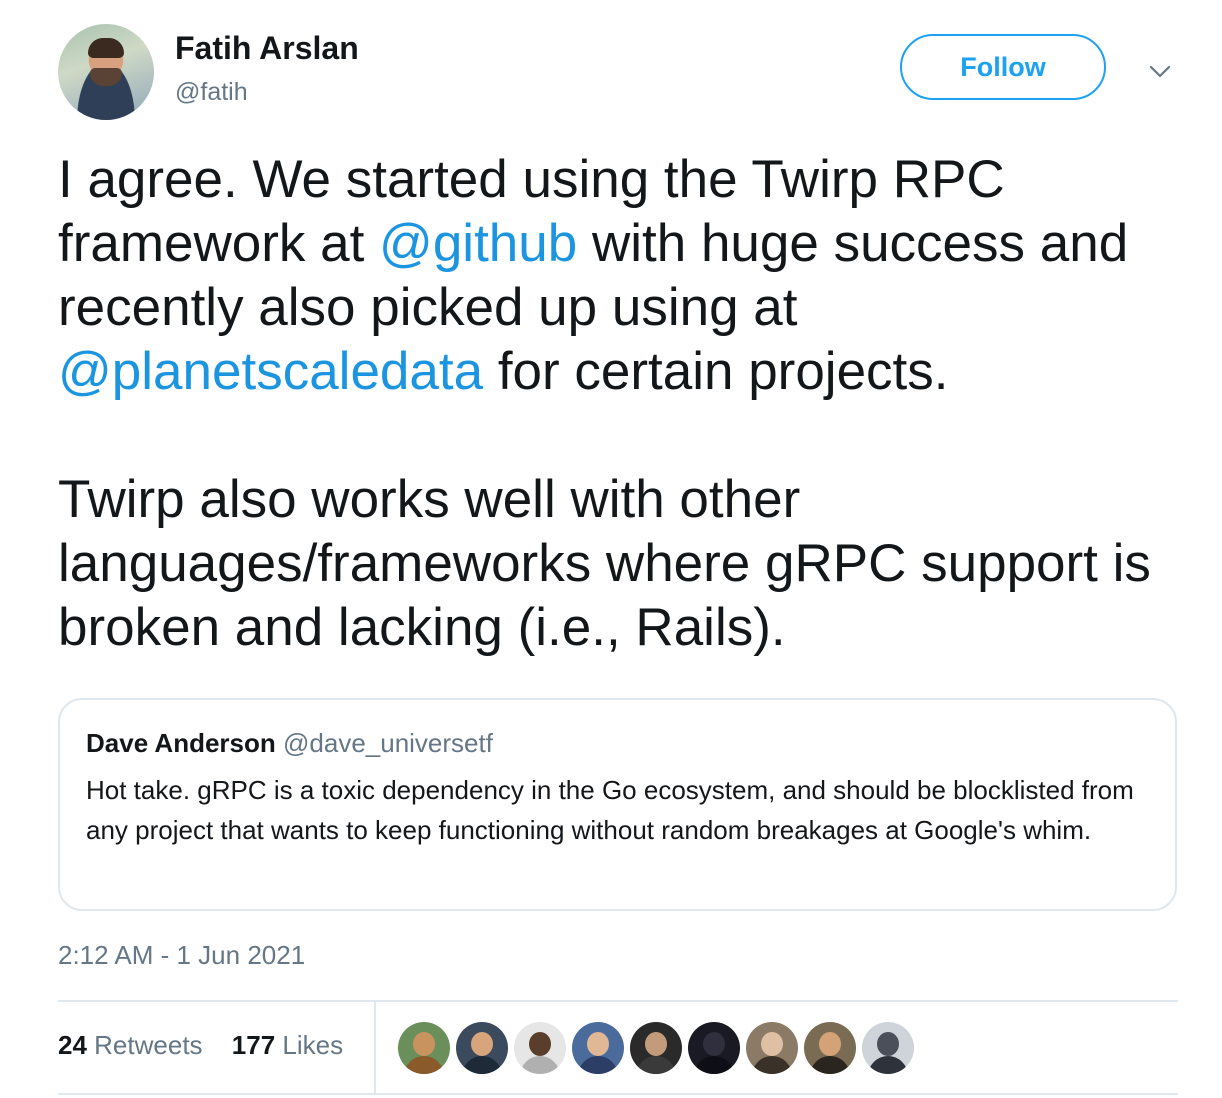 The height and width of the screenshot is (1098, 1222). Describe the element at coordinates (148, 1045) in the screenshot. I see `retweets-label: Retweets` at that location.